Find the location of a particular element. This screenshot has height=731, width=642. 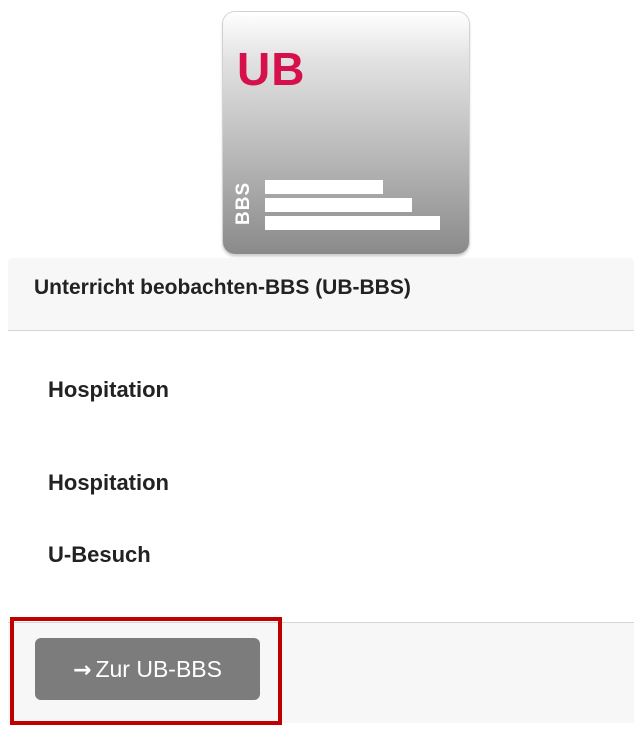

go-to-ub-bbs-button: → Zur UB-BBS is located at coordinates (147, 669).